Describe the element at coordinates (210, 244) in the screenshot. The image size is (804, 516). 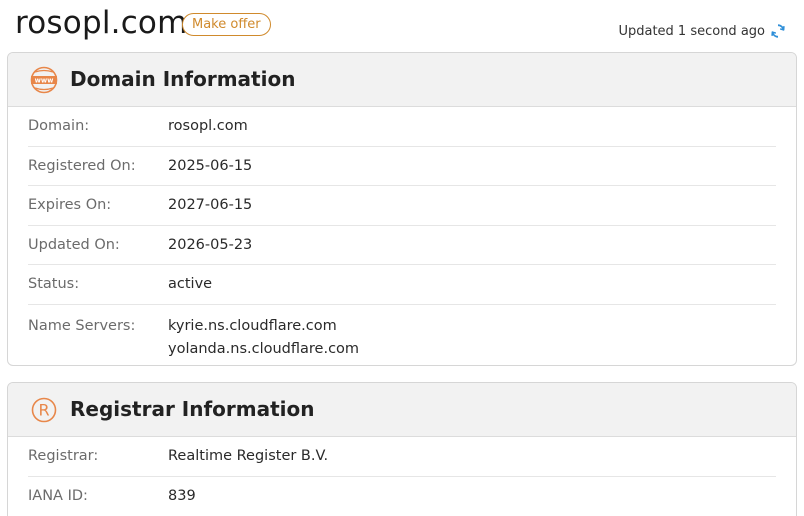
I see `updated-on-value: 2026-05-23` at that location.